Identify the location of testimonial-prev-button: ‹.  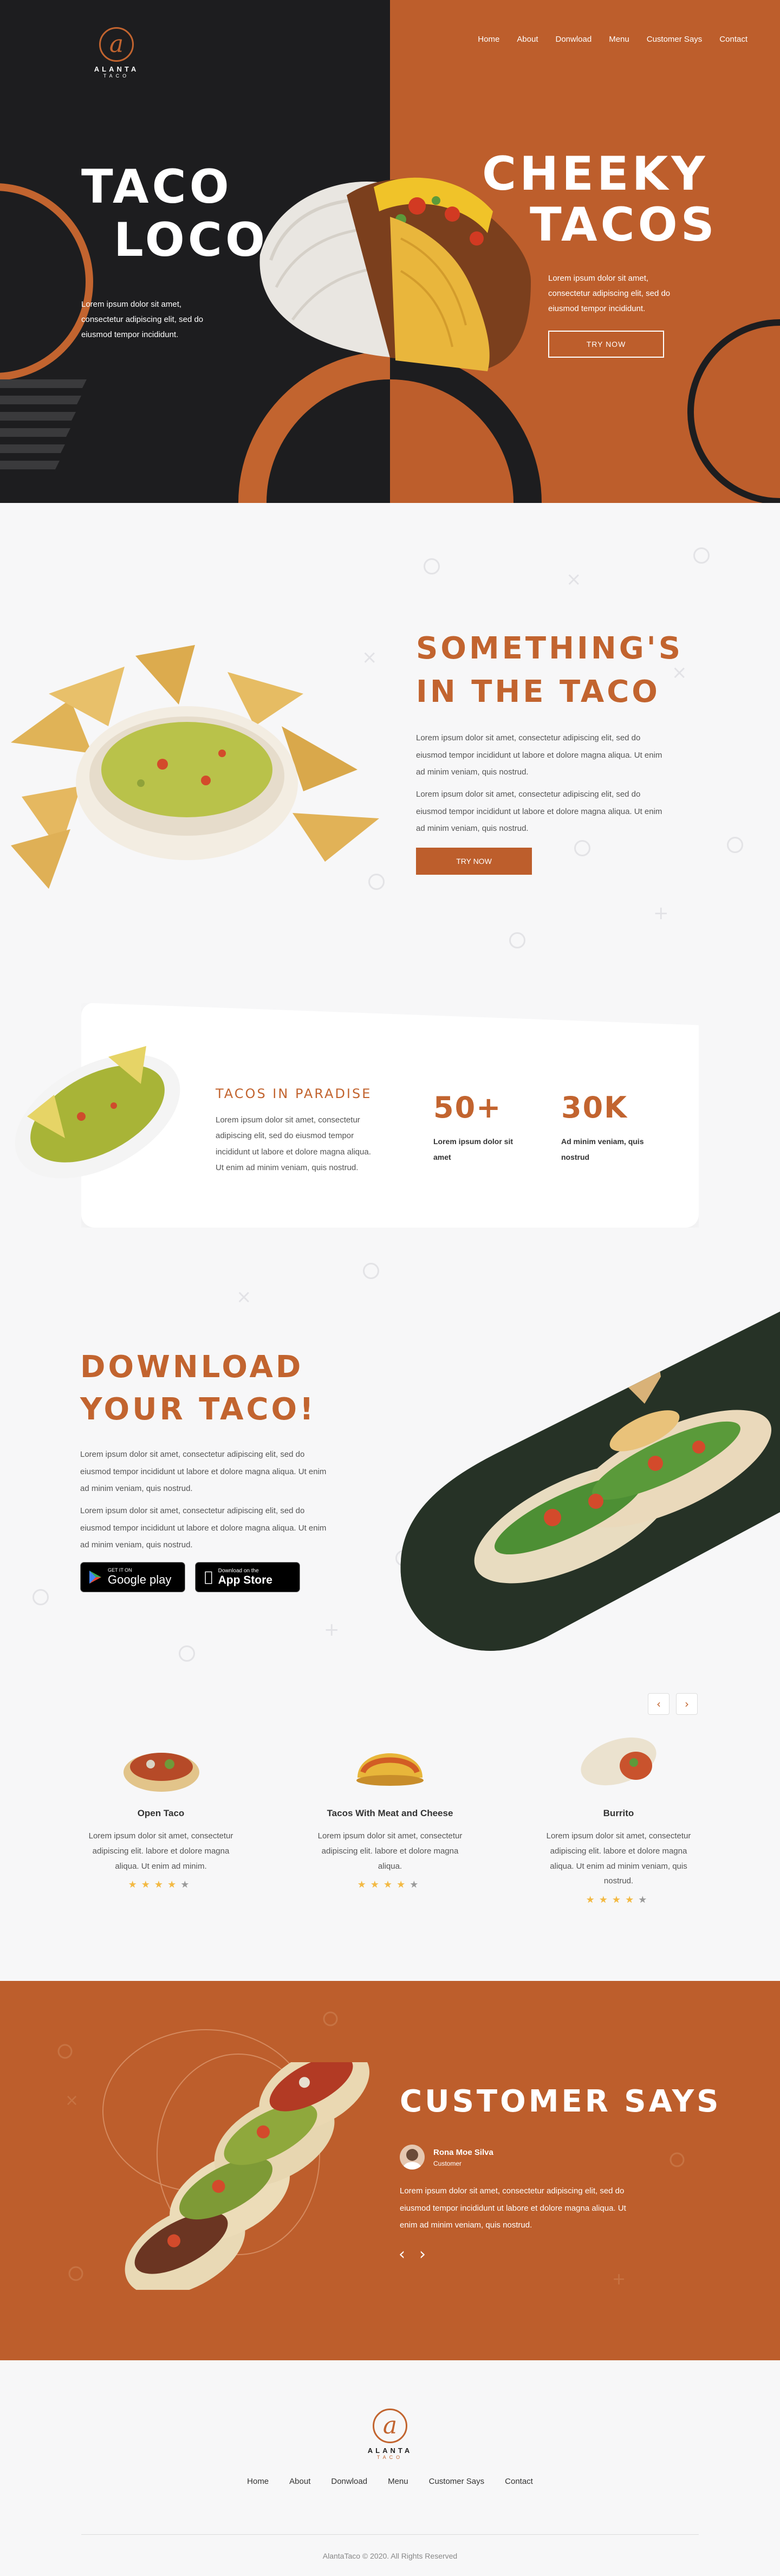
(402, 2254).